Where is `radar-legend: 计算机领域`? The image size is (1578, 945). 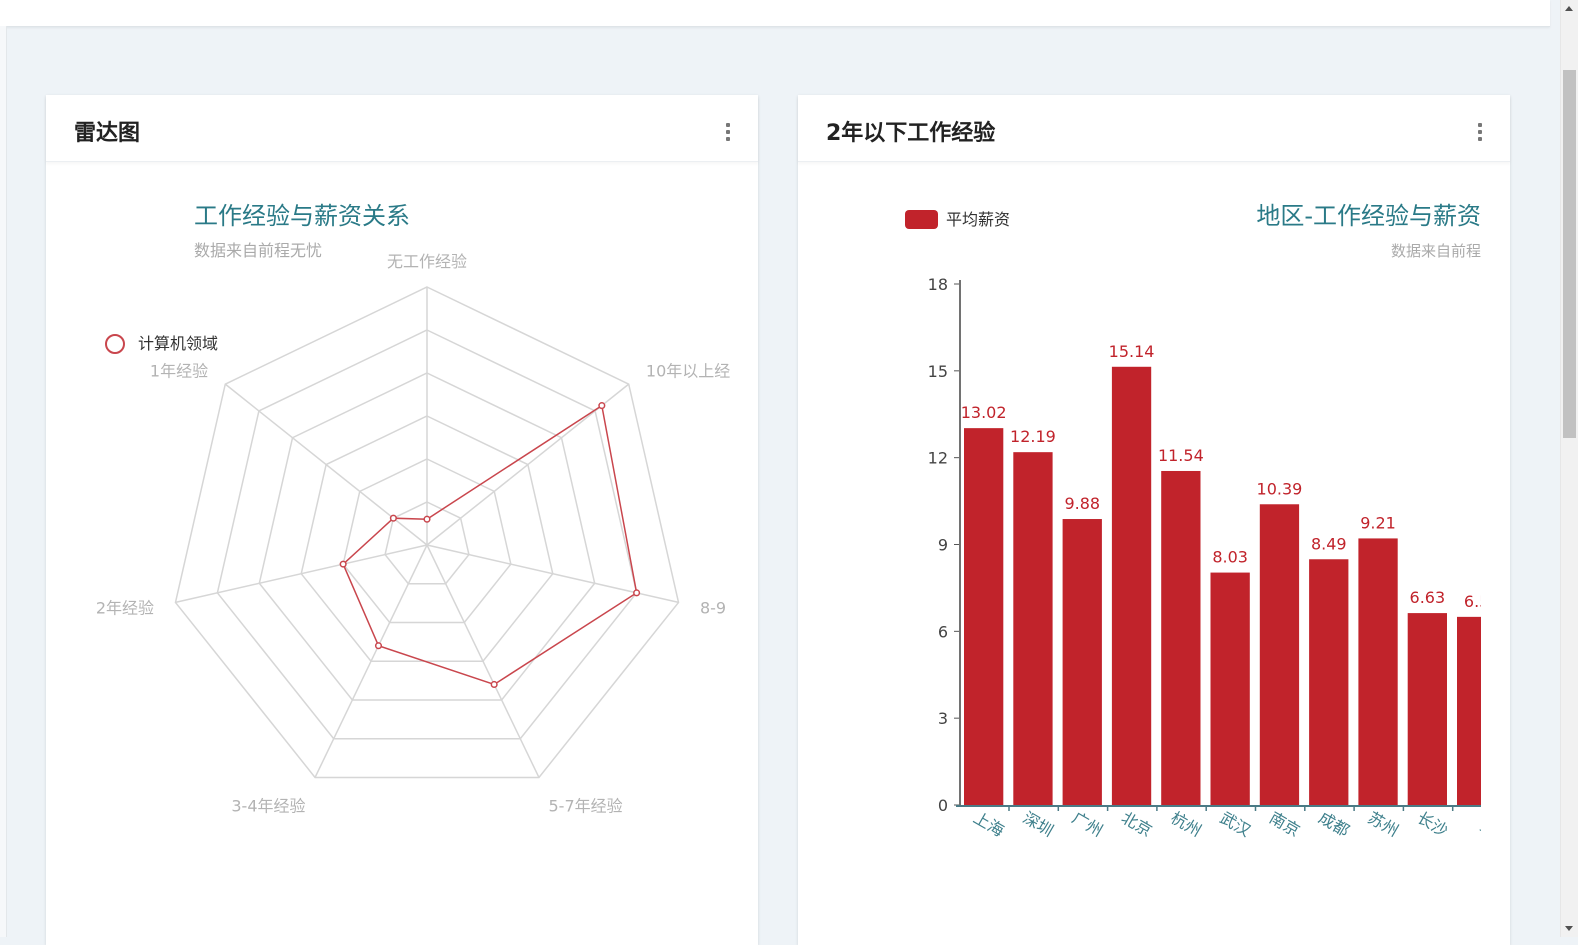
radar-legend: 计算机领域 is located at coordinates (161, 344).